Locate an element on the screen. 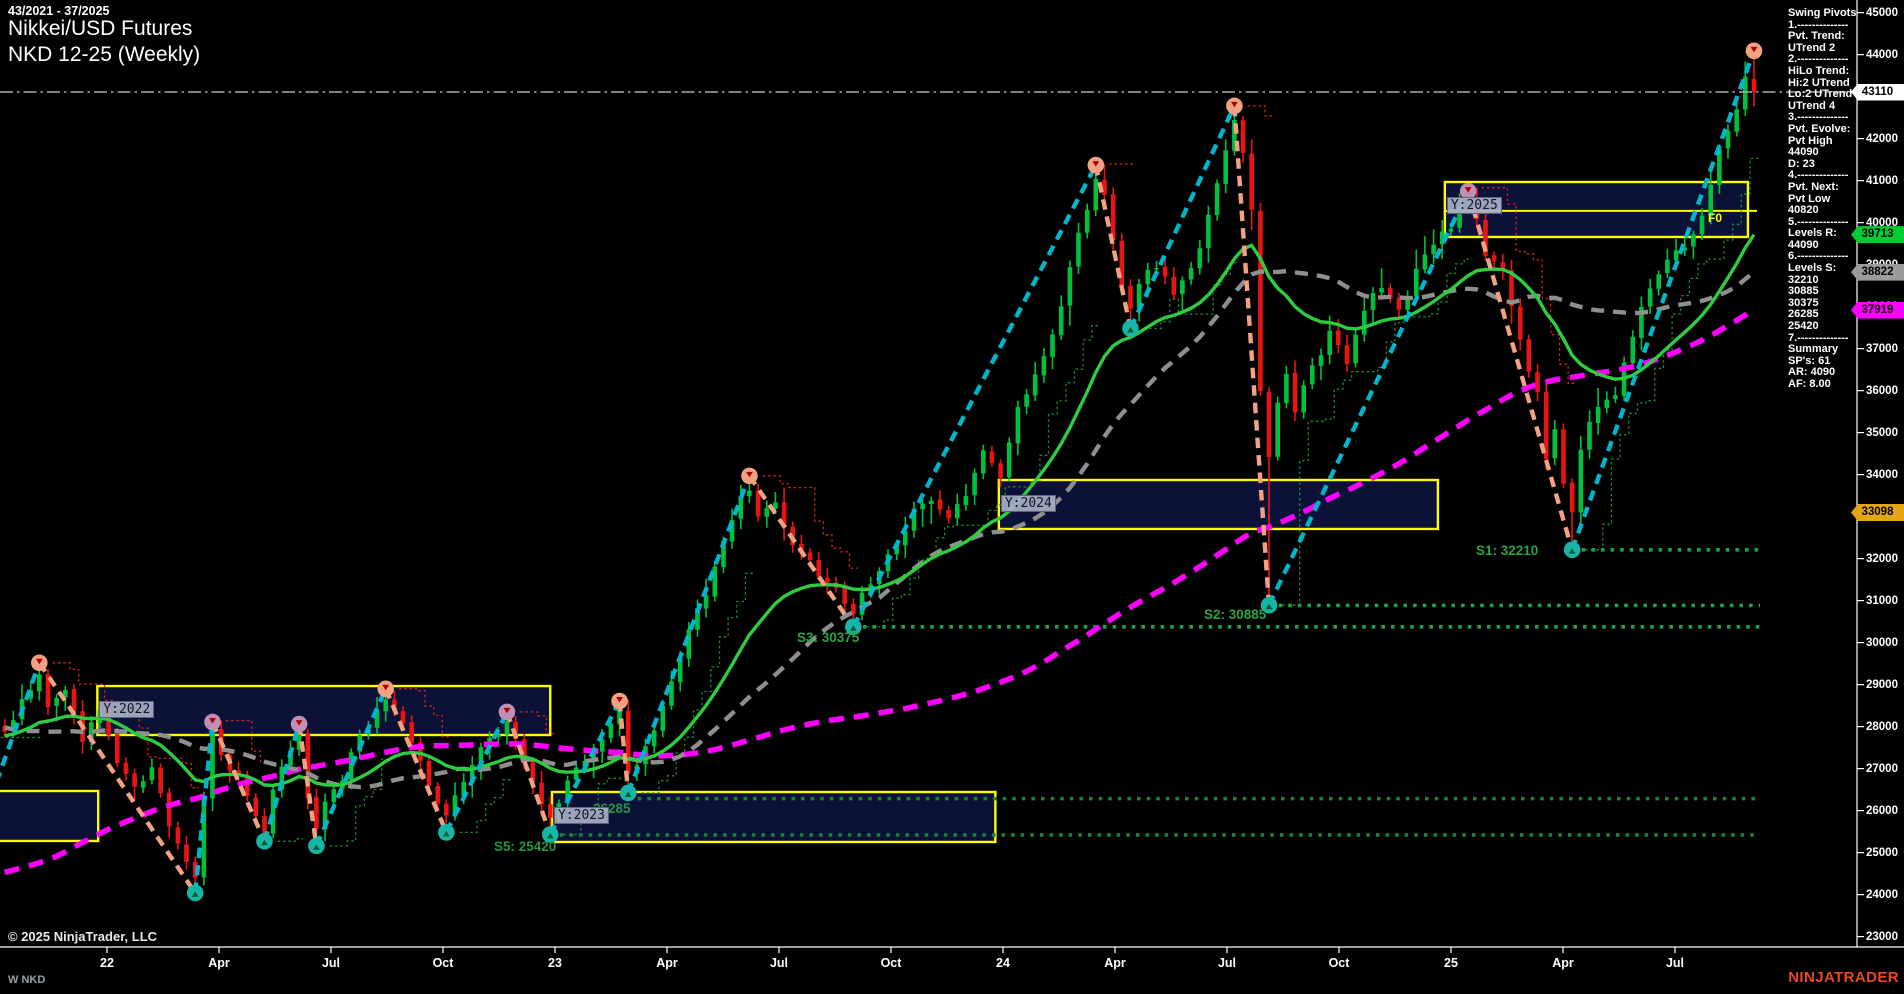 The height and width of the screenshot is (994, 1904). support-level-label: S1: 32210 is located at coordinates (1507, 550).